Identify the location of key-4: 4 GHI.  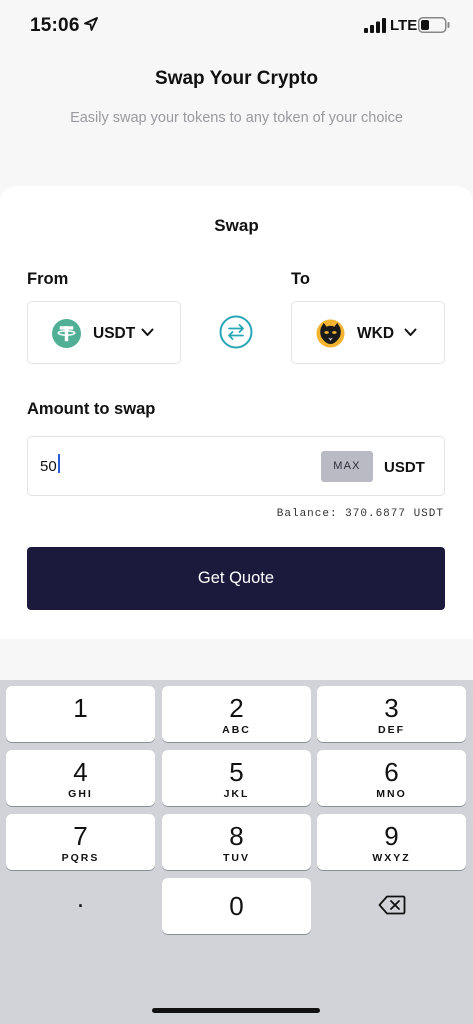
(80, 778).